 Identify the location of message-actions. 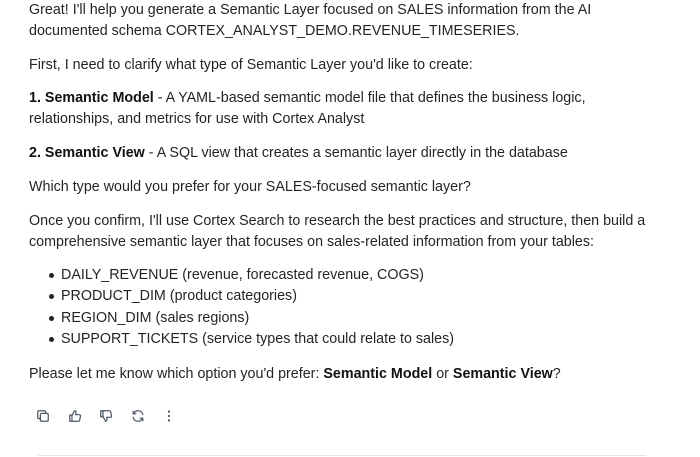
(112, 416).